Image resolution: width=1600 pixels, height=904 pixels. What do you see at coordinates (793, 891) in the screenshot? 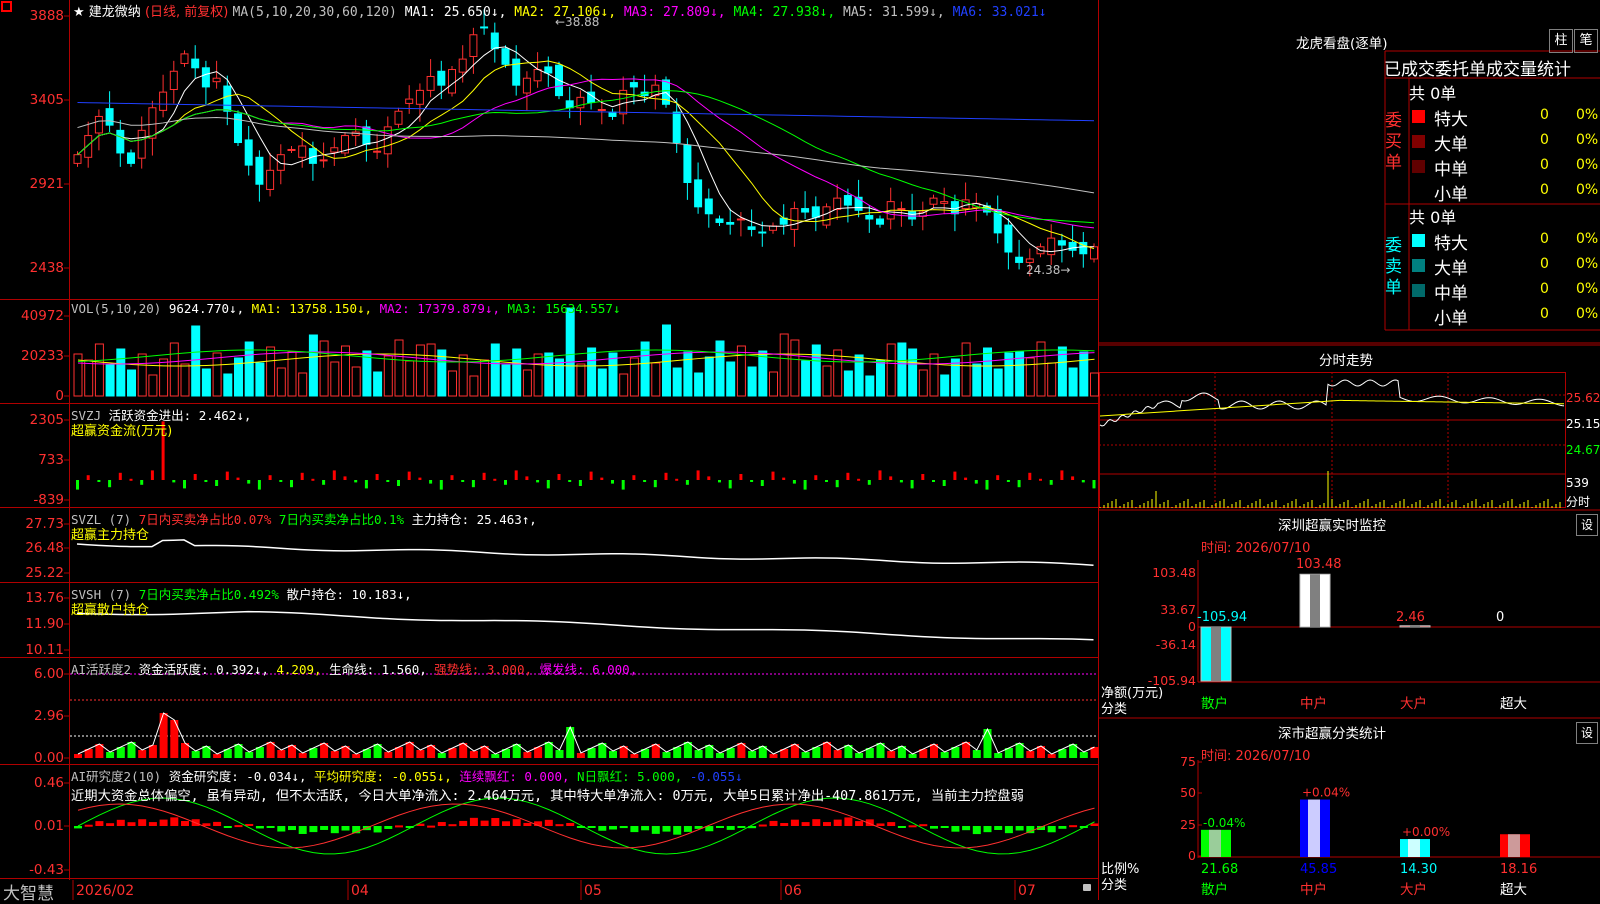
I see `date-label: 06` at bounding box center [793, 891].